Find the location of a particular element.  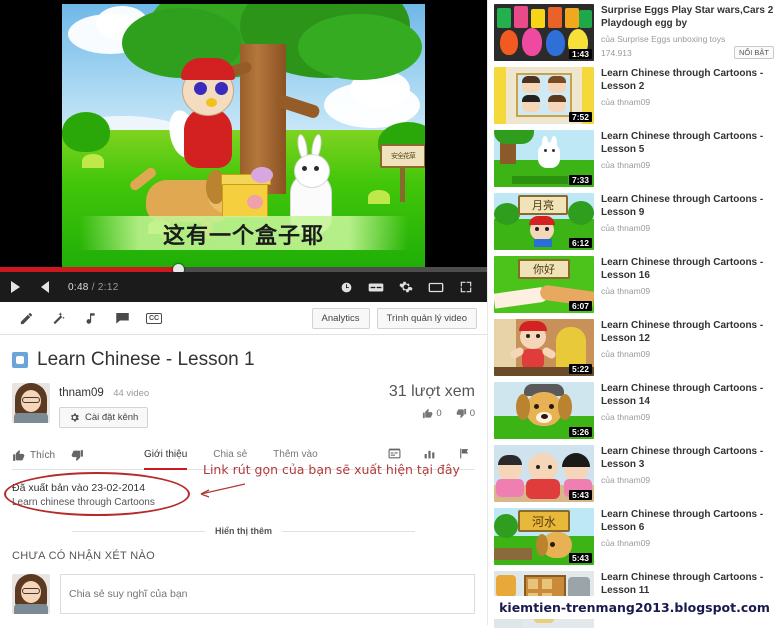

thumbnail-text: 月亮 is located at coordinates (543, 205).